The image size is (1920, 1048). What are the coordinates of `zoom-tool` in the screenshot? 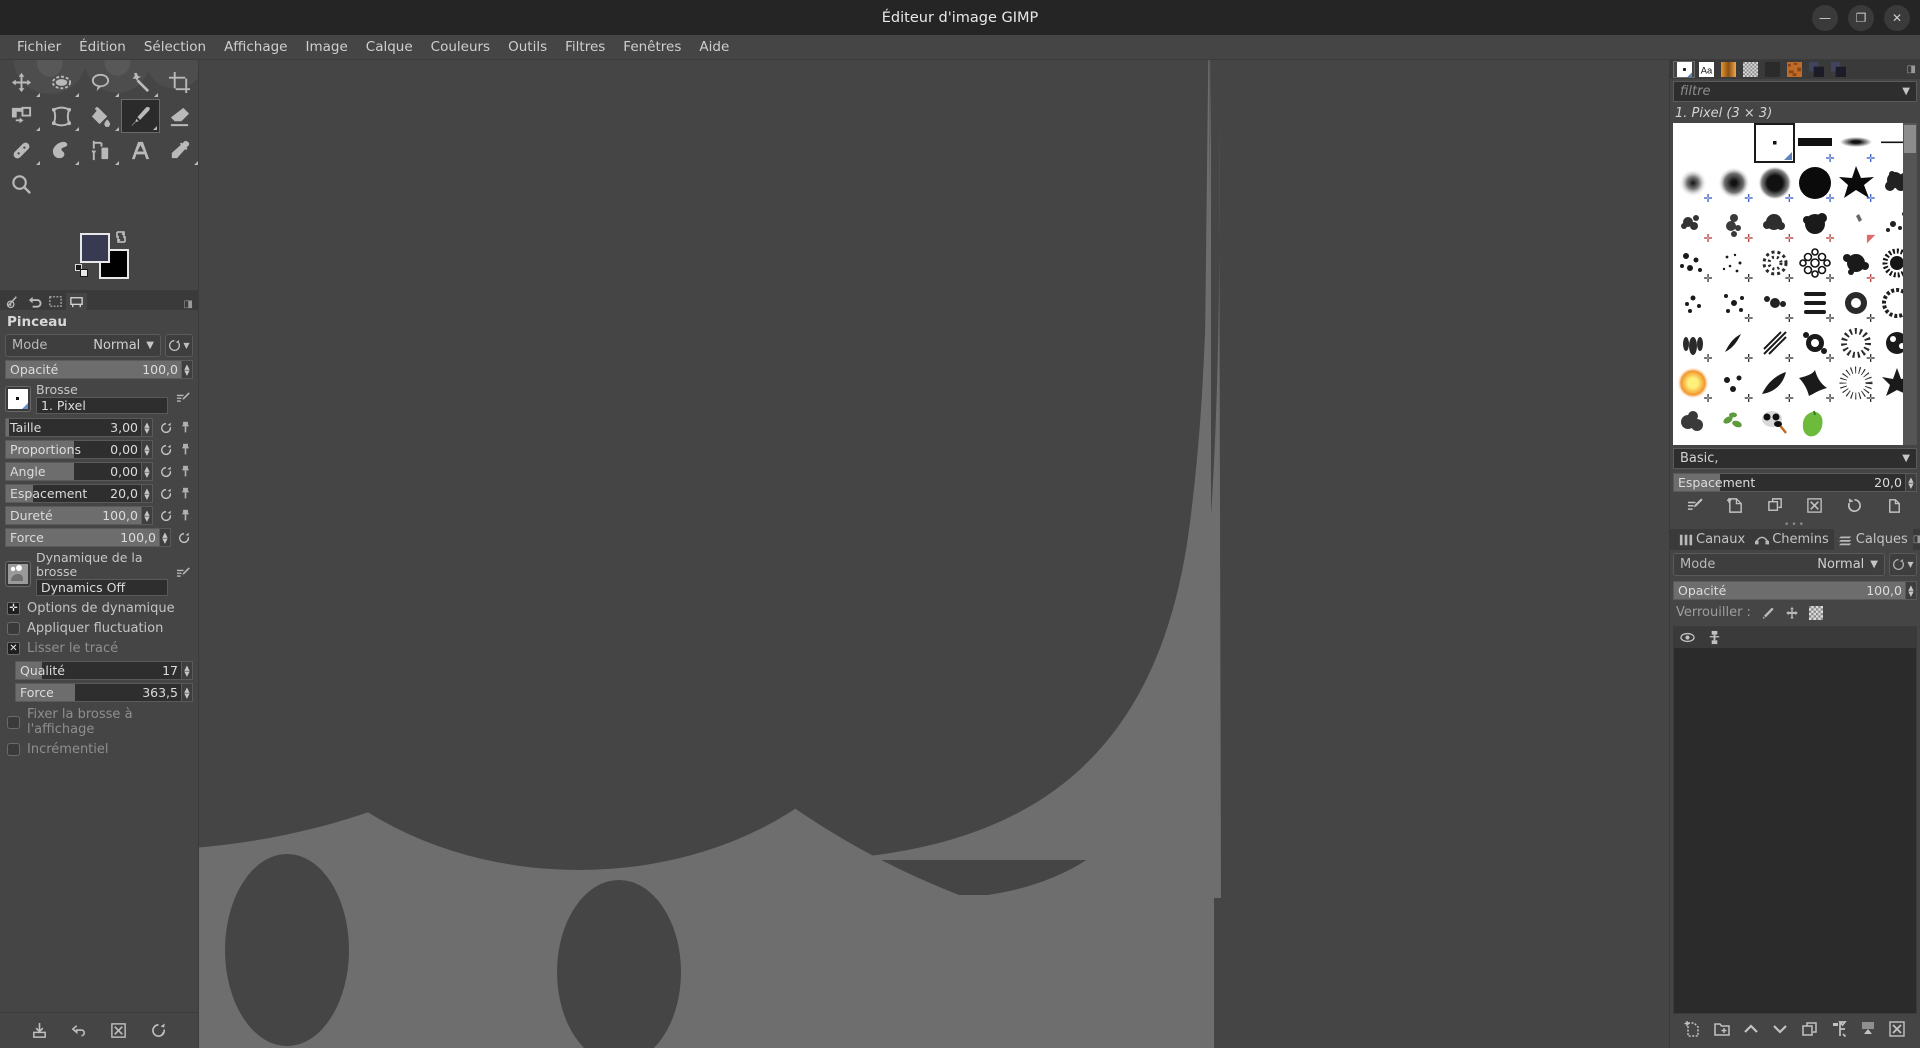 It's located at (22, 184).